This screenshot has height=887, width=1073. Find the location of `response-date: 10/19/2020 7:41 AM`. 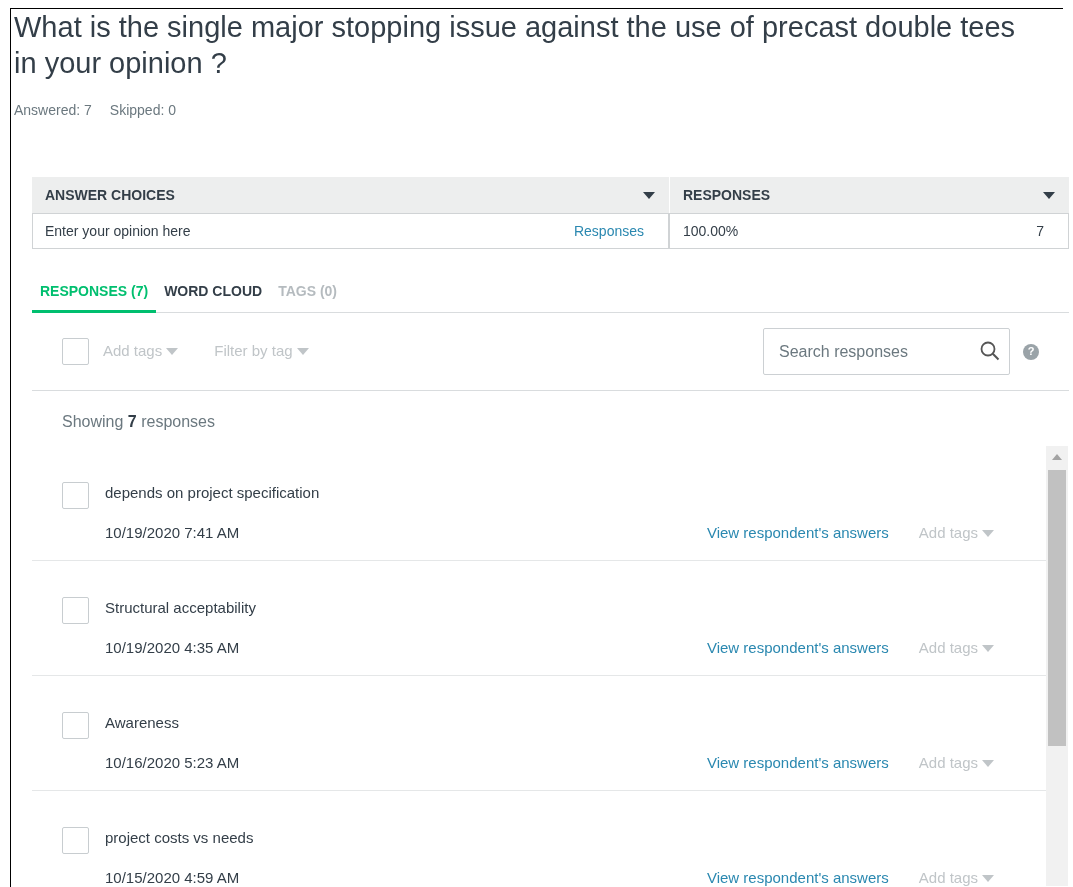

response-date: 10/19/2020 7:41 AM is located at coordinates (172, 533).